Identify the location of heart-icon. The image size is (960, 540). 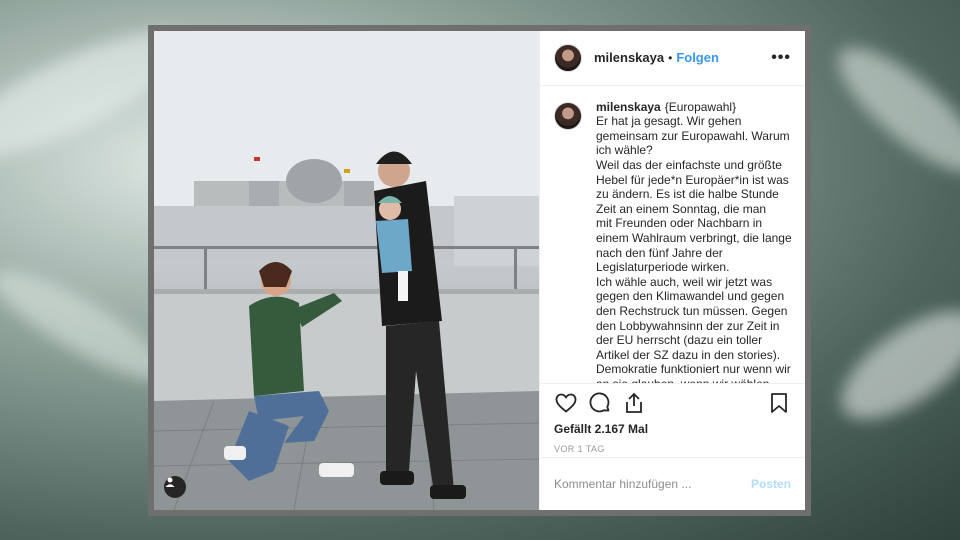
(566, 403).